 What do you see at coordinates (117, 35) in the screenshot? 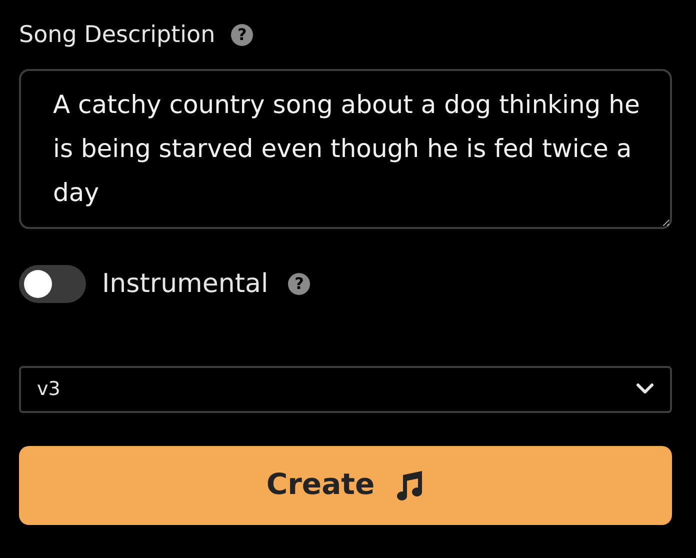
I see `field-label: Song Description` at bounding box center [117, 35].